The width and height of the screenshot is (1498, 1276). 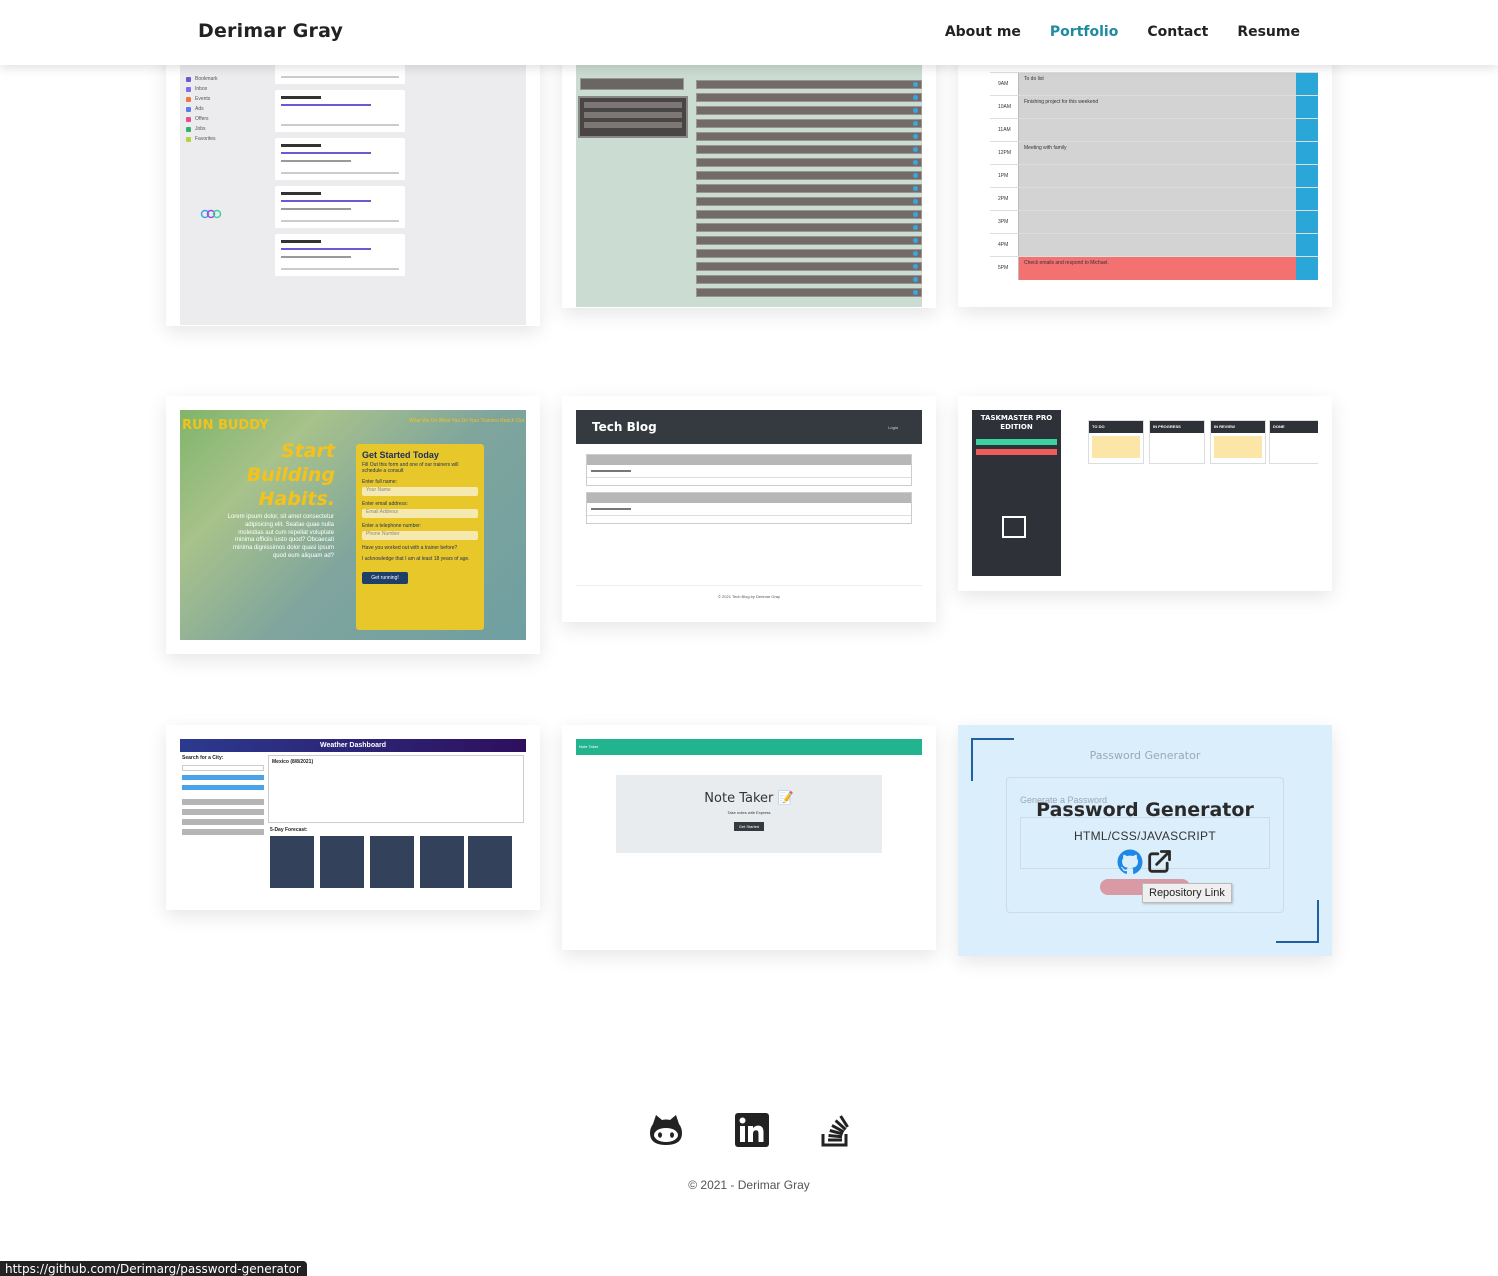 I want to click on github-icon, so click(x=666, y=1131).